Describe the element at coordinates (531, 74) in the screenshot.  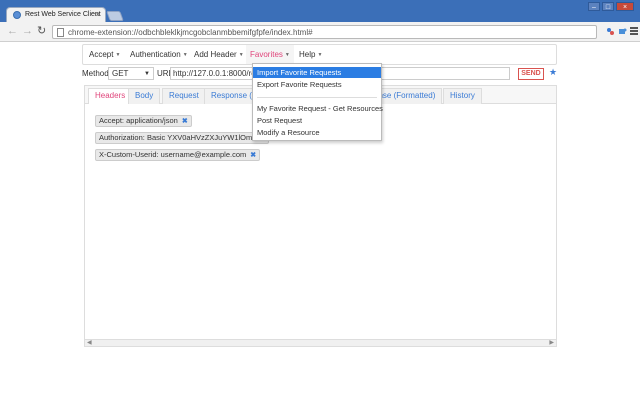
I see `send-button: SEND` at that location.